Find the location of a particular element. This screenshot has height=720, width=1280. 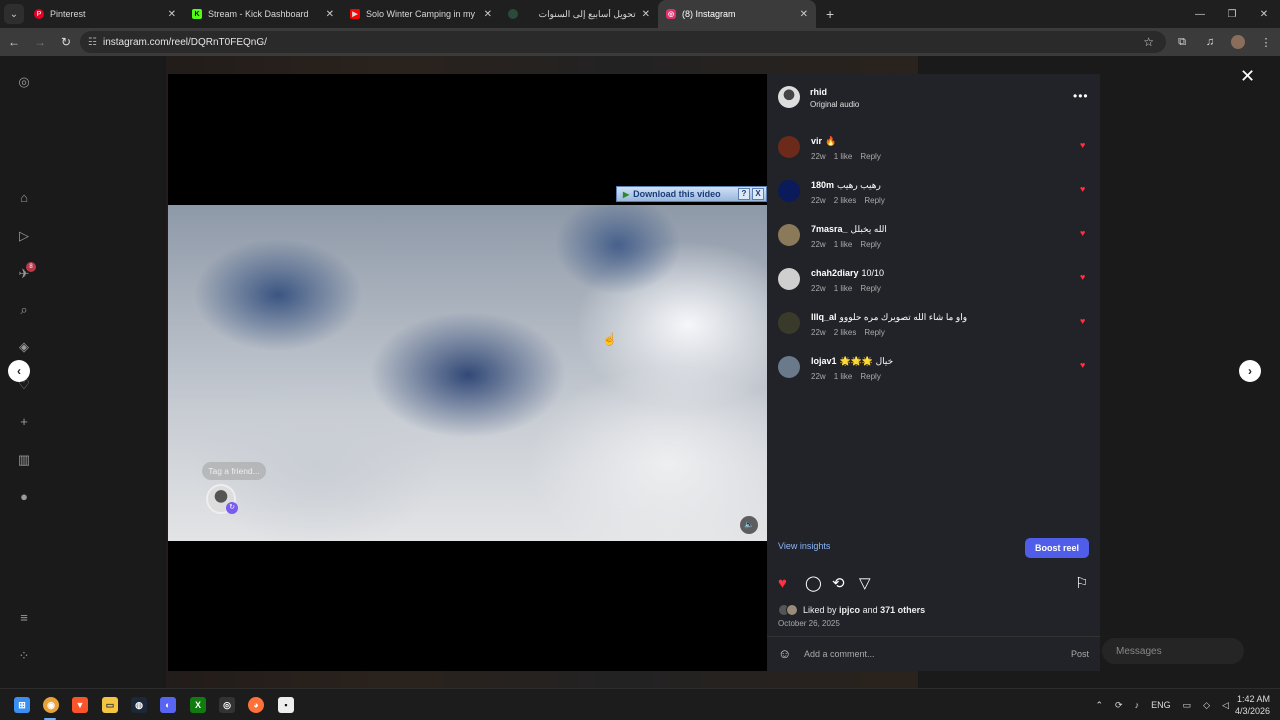

instagram-logo-icon: ◎ is located at coordinates (24, 82).